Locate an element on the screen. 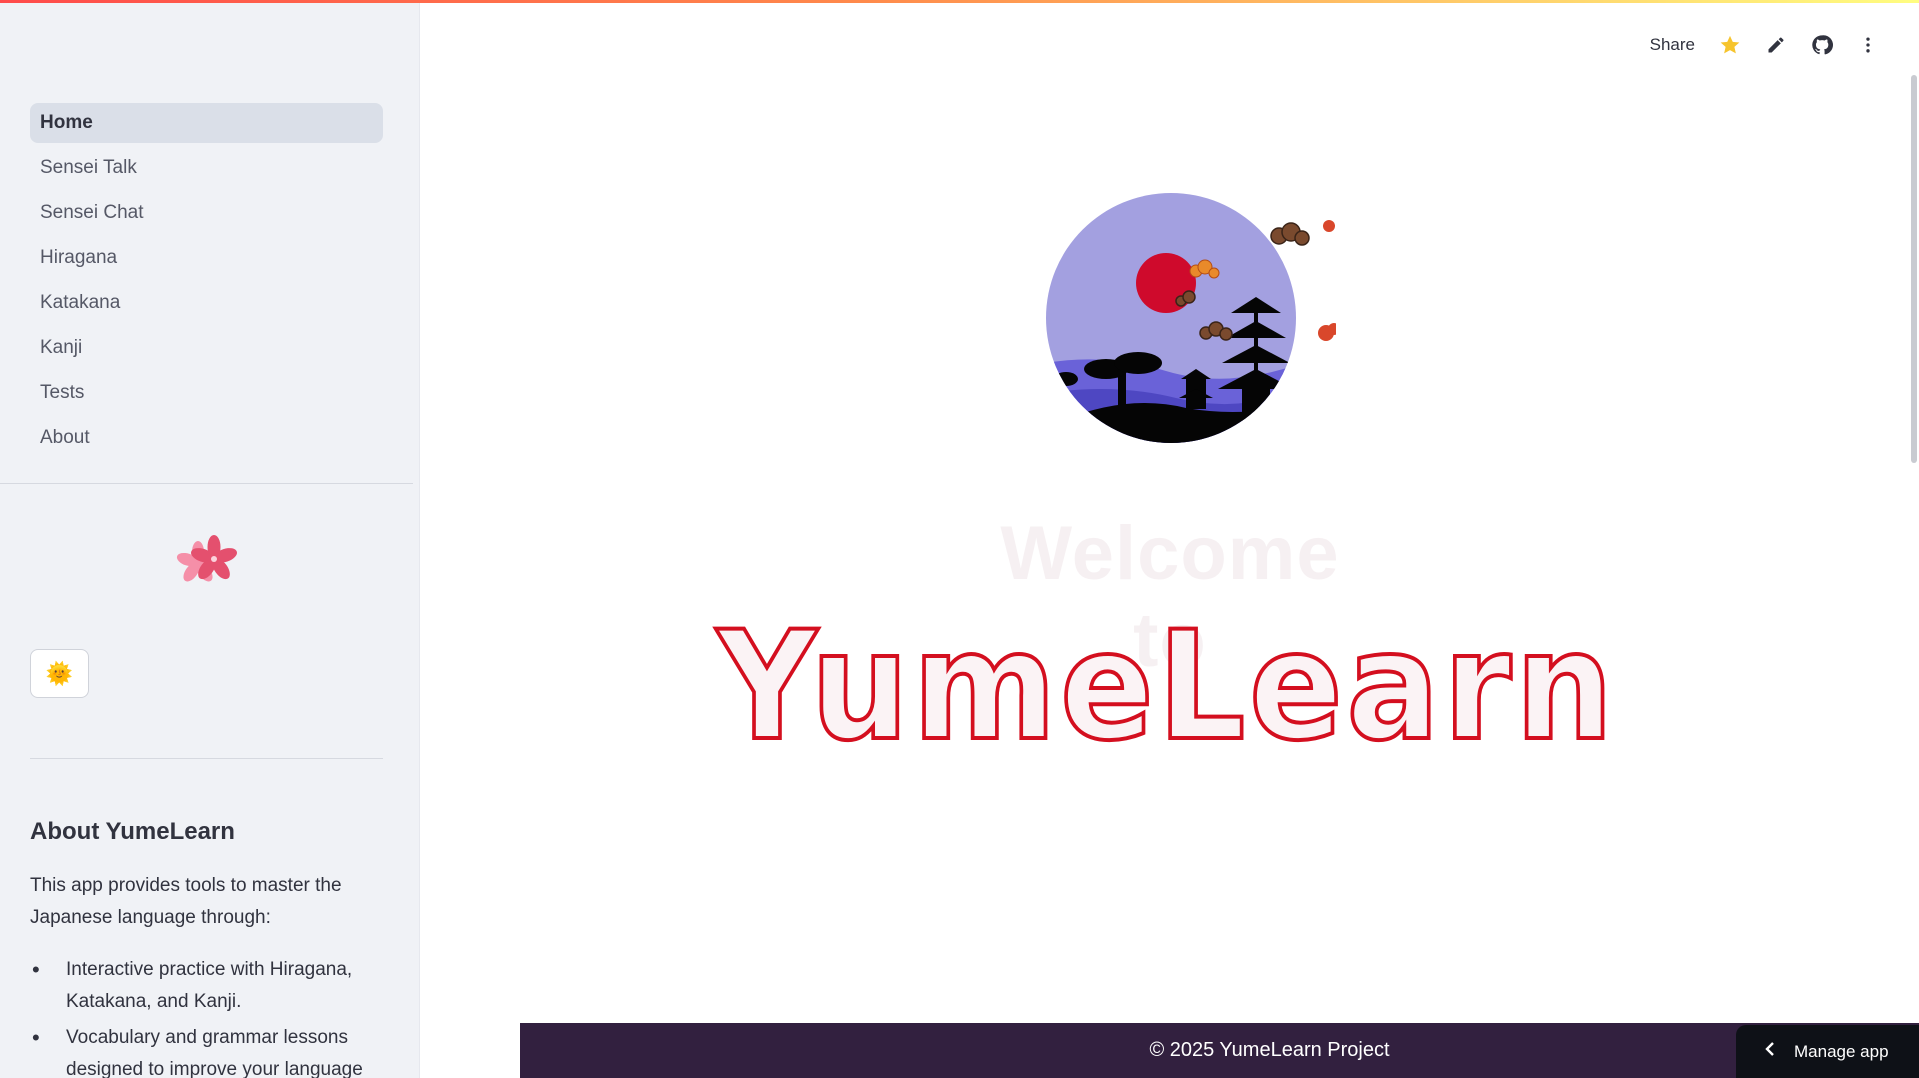 This screenshot has height=1078, width=1919. logo-text: YumeLearn is located at coordinates (1166, 686).